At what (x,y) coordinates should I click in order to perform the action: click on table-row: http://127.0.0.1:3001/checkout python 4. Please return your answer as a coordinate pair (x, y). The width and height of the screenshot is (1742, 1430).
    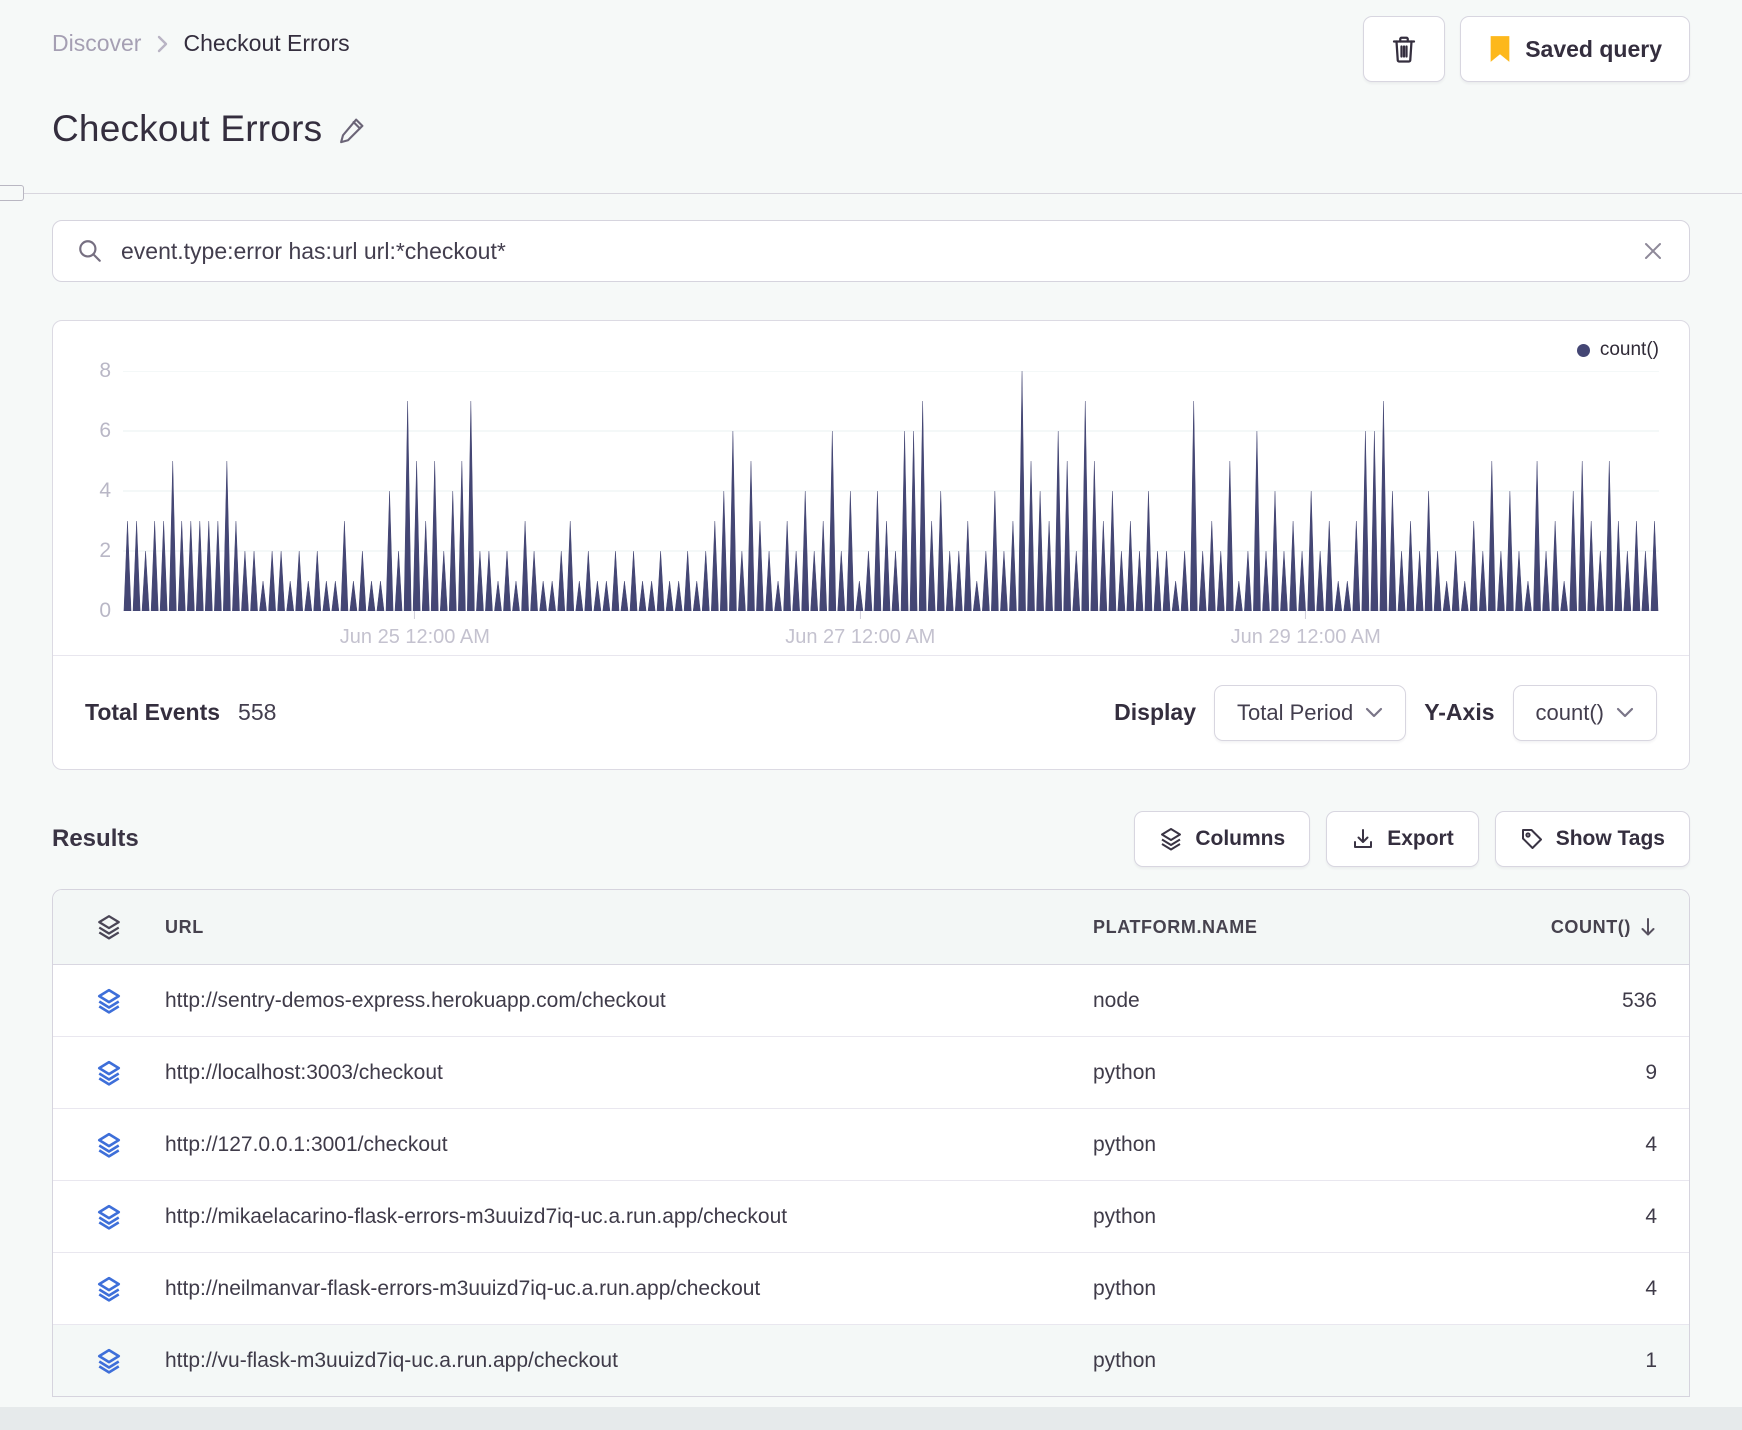
    Looking at the image, I should click on (871, 1145).